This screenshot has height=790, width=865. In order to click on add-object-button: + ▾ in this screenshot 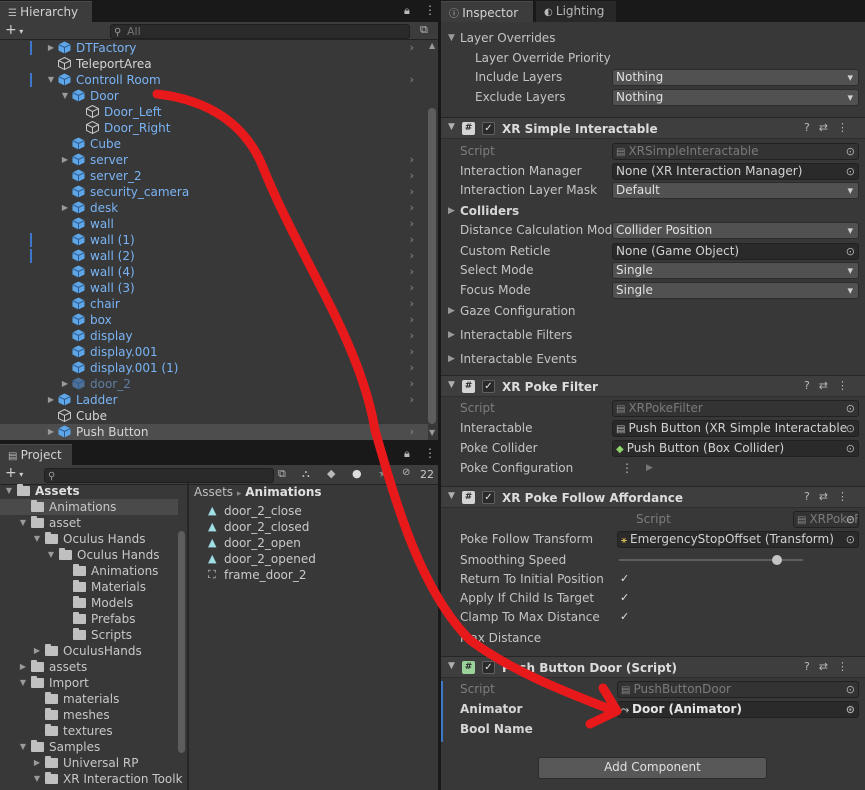, I will do `click(14, 30)`.